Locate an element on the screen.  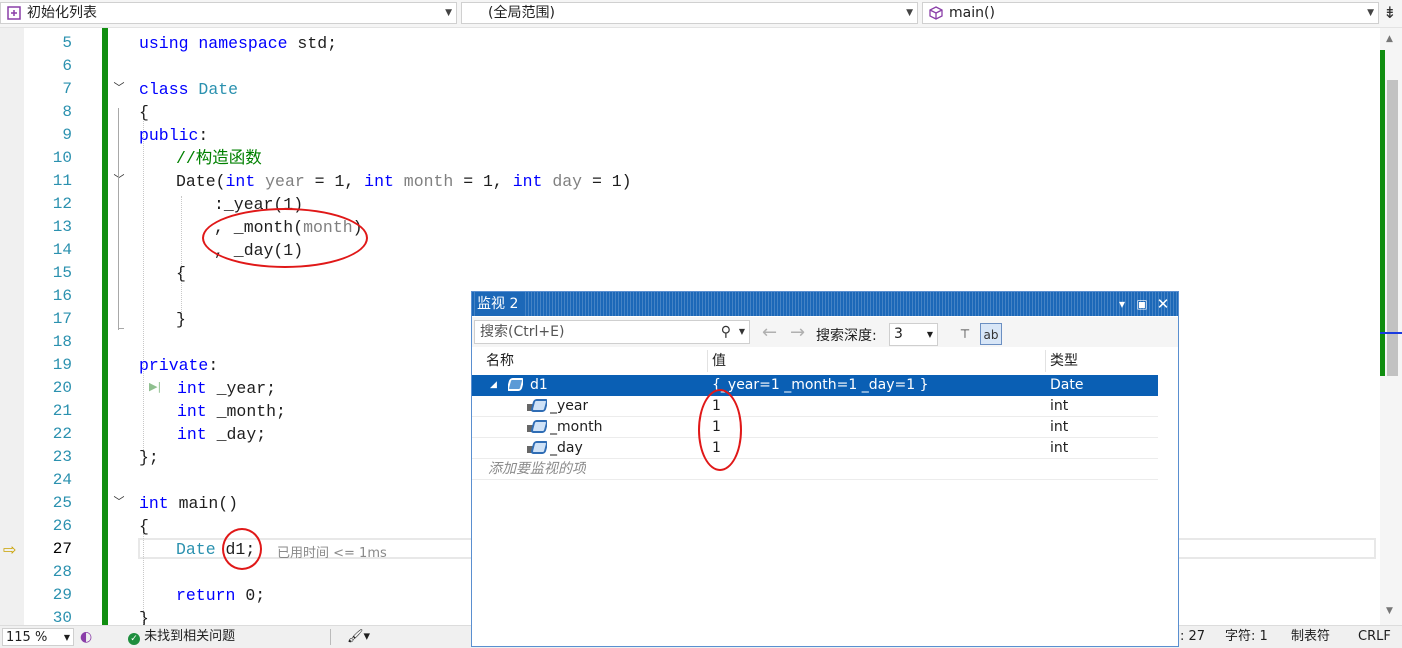
intellicode-icon: ◐ is located at coordinates (86, 637).